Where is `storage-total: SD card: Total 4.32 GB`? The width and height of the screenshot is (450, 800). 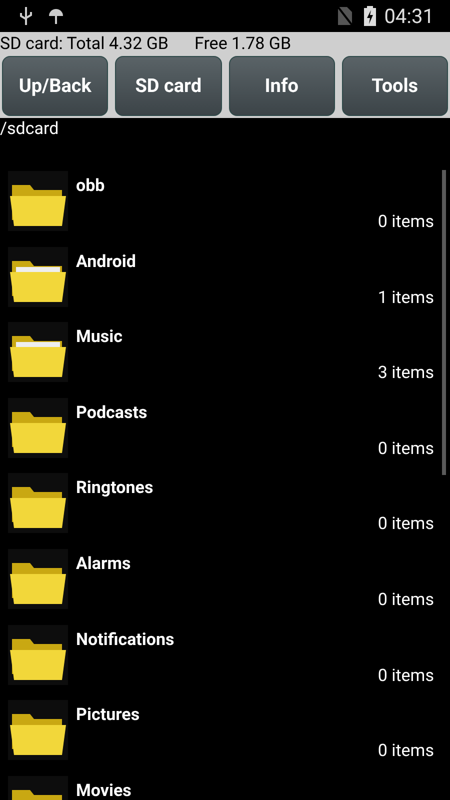
storage-total: SD card: Total 4.32 GB is located at coordinates (84, 44).